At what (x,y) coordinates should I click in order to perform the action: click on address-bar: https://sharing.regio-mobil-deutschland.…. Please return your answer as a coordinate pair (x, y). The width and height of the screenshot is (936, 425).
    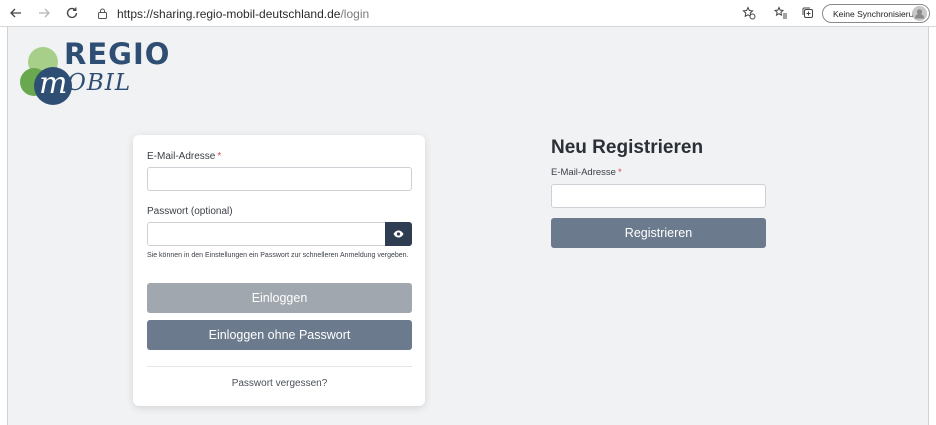
    Looking at the image, I should click on (232, 13).